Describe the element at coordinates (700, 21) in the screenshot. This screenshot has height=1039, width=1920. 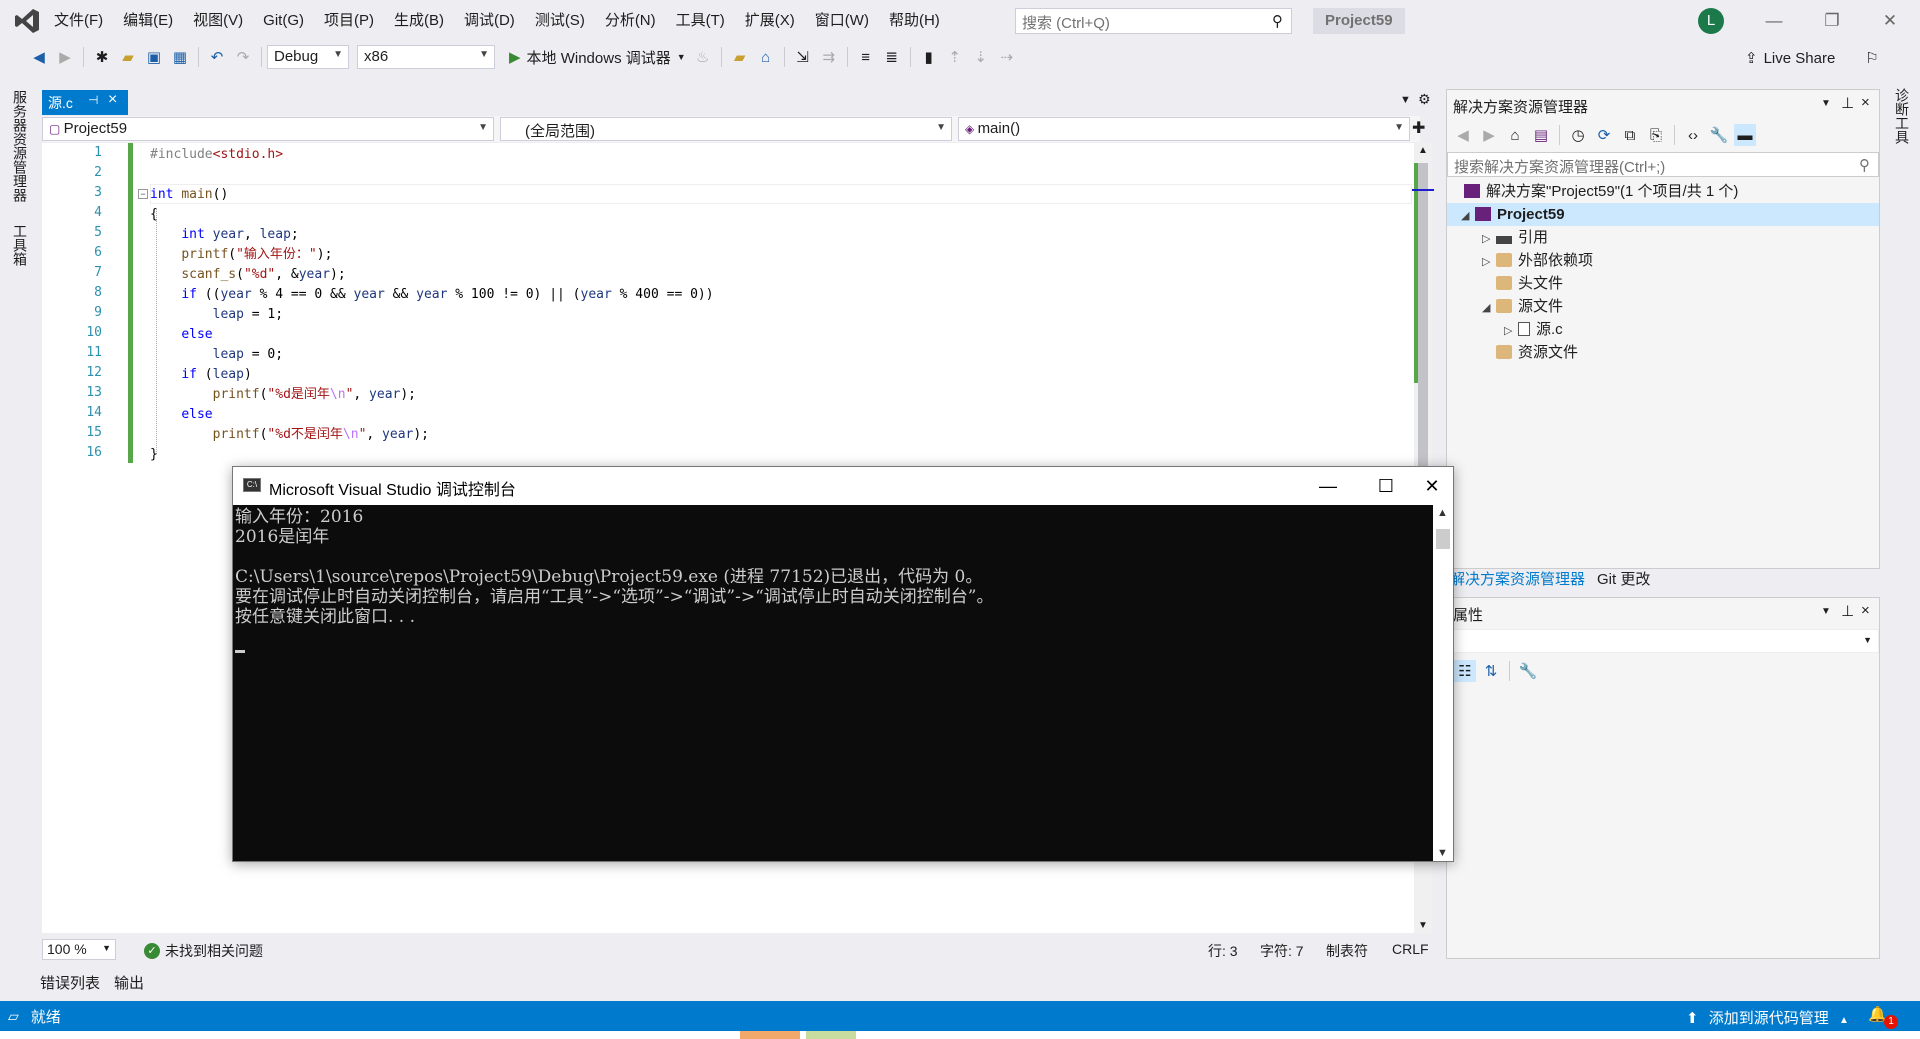
I see `menu-tools: 工具(T)` at that location.